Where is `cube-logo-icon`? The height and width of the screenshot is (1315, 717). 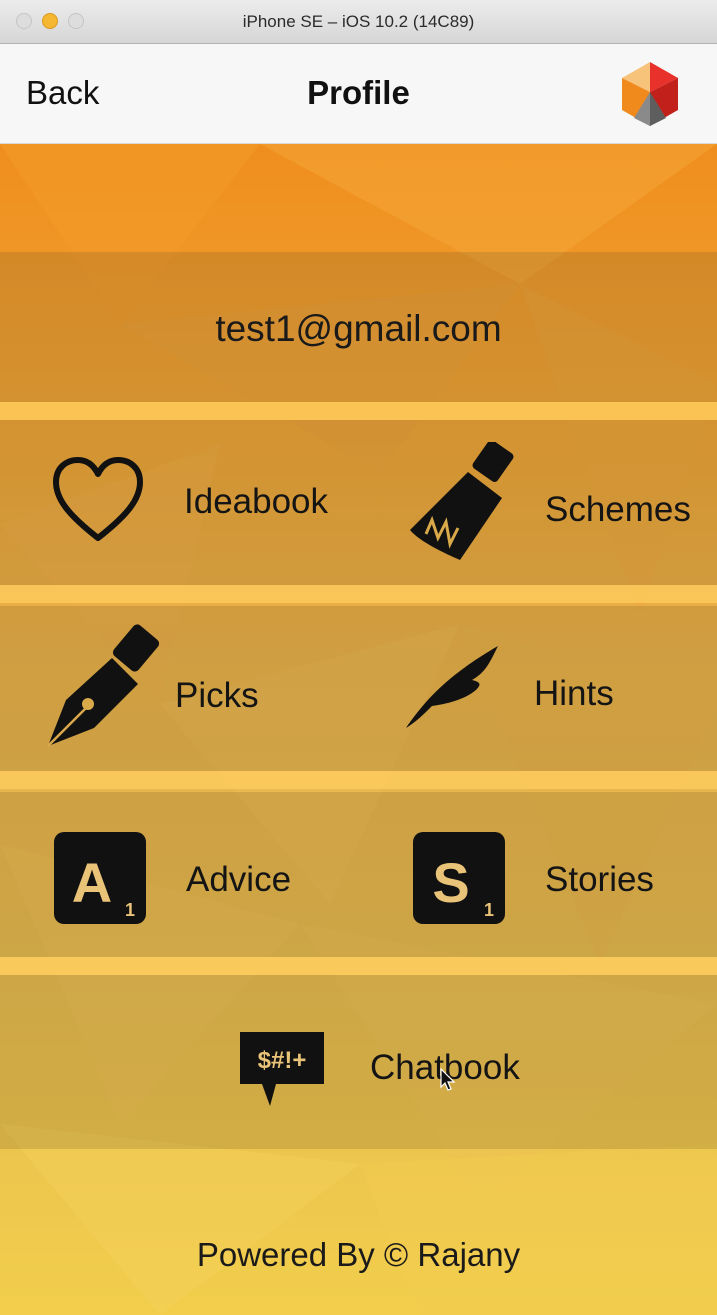 cube-logo-icon is located at coordinates (650, 94).